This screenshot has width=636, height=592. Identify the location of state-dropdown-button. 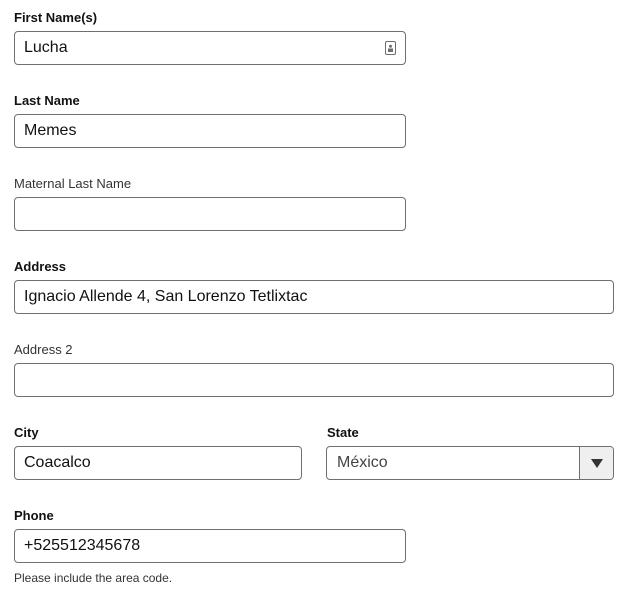
(596, 463).